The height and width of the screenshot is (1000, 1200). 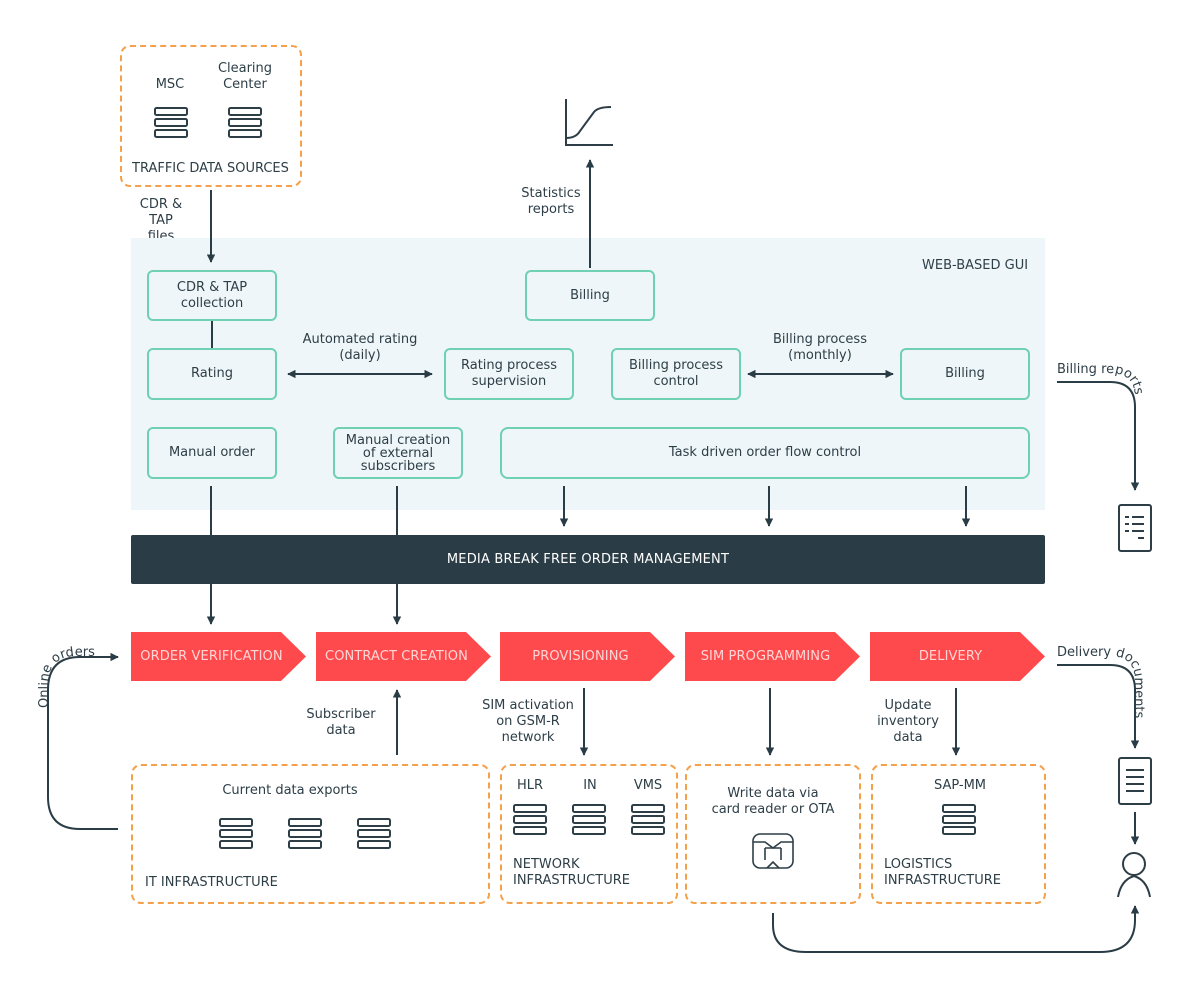 I want to click on sim-programming-group, so click(x=773, y=834).